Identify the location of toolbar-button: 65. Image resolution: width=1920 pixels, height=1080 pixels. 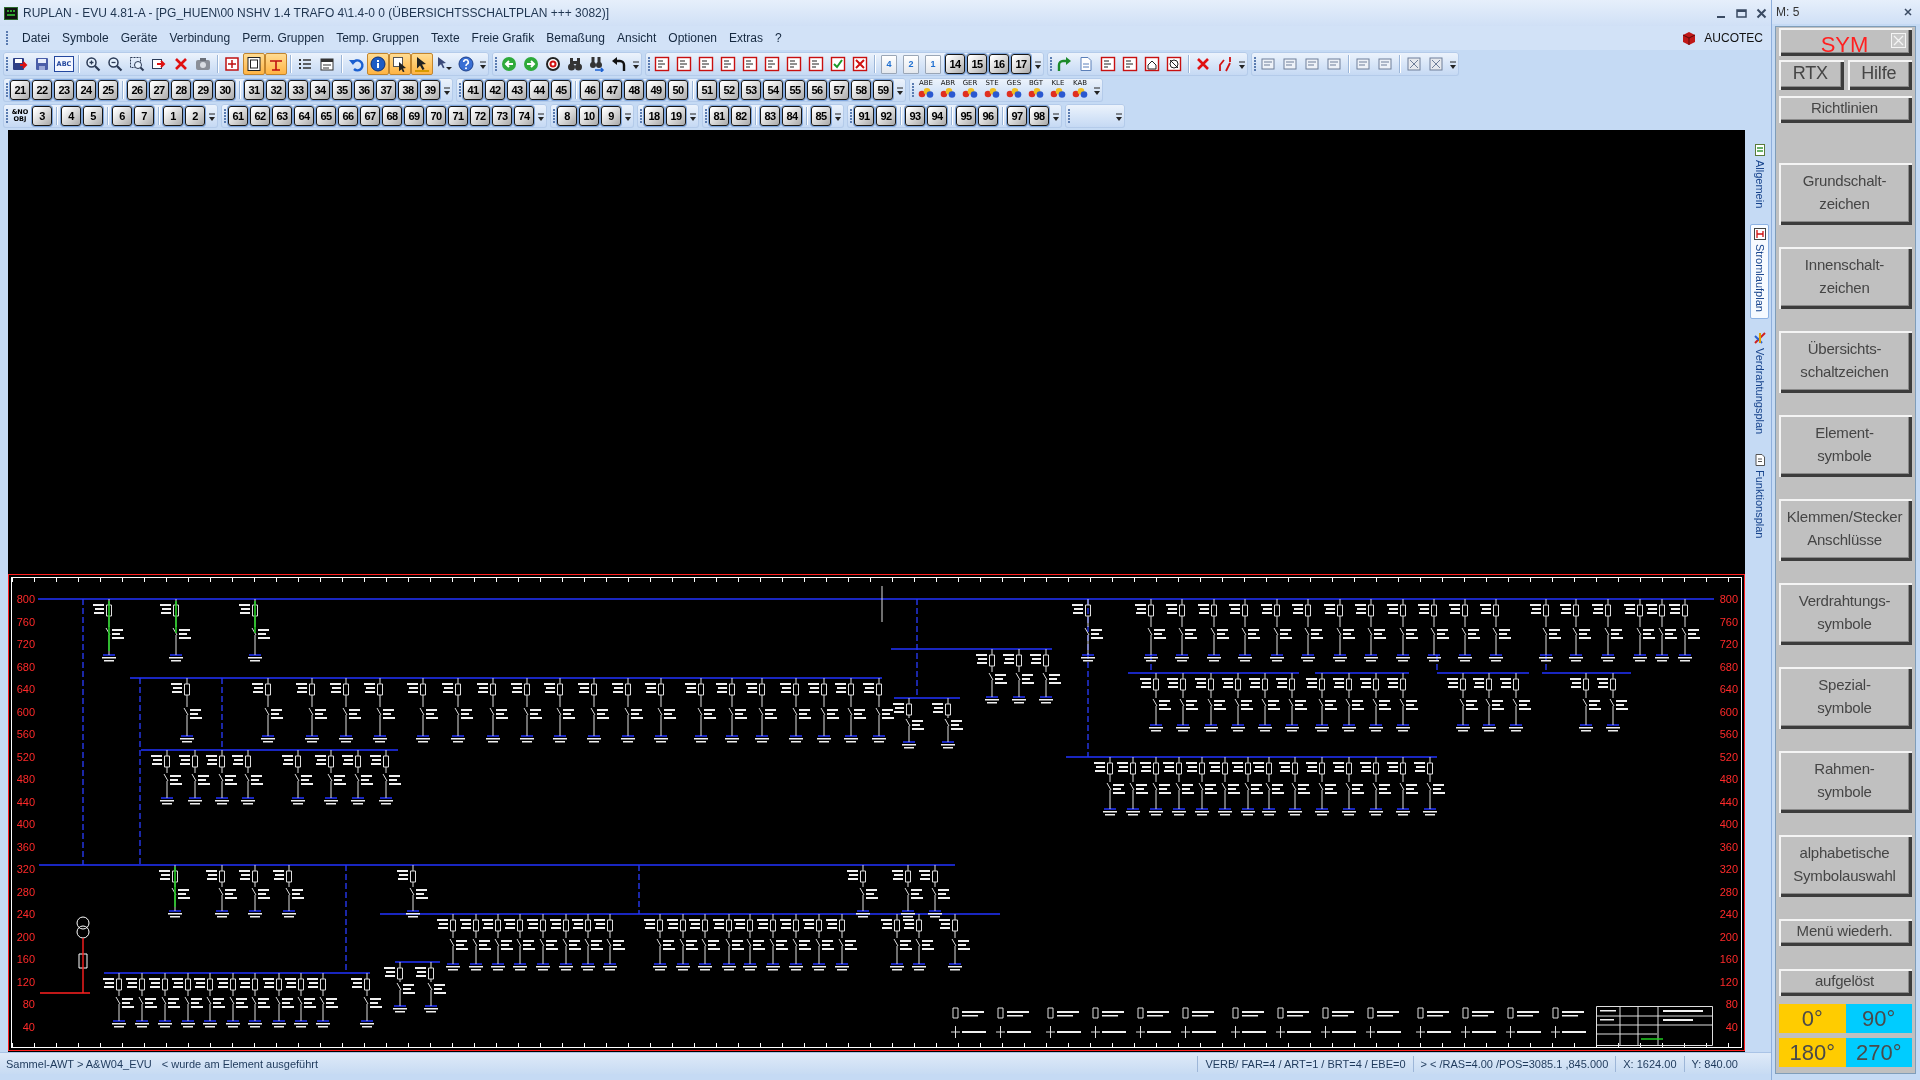
(326, 116).